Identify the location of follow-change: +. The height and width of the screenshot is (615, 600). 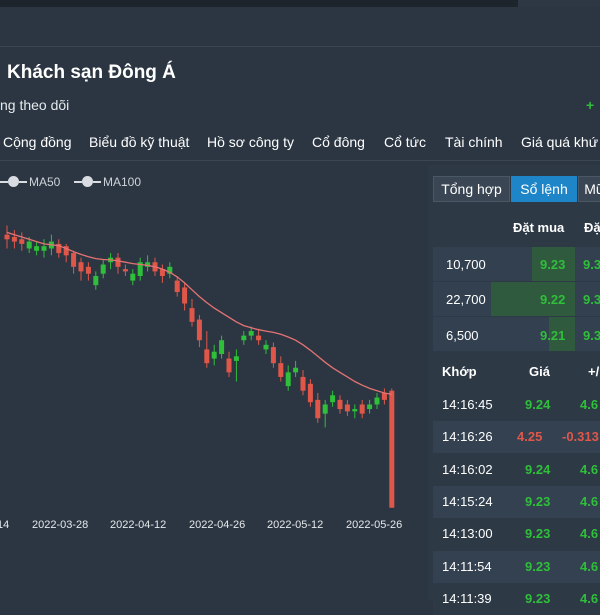
(590, 105).